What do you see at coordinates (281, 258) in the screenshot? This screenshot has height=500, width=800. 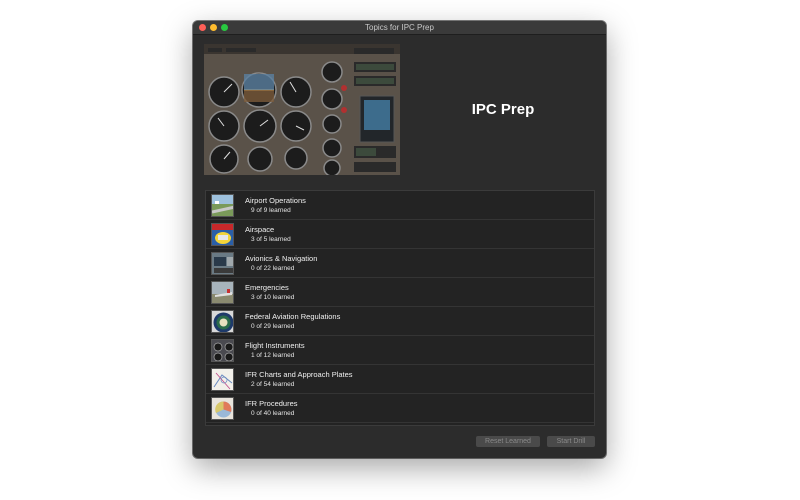 I see `topic-name: Avionics & Navigation` at bounding box center [281, 258].